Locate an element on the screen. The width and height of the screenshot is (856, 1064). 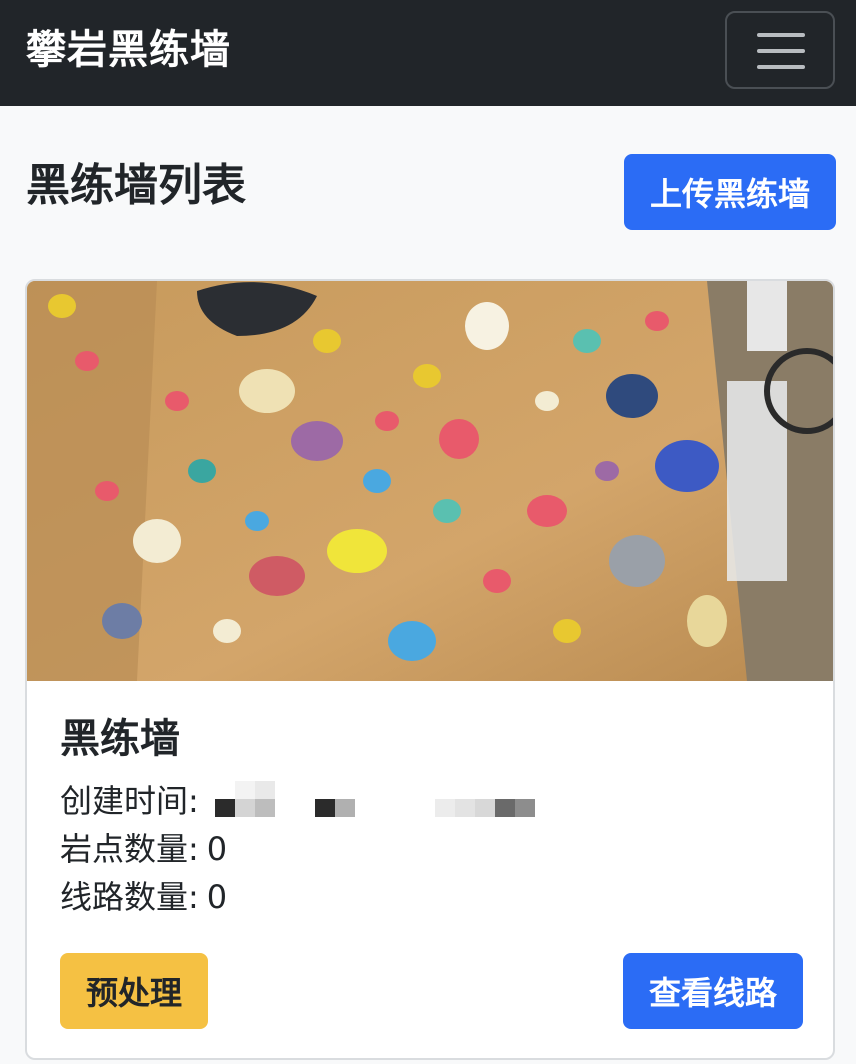
card-title: 黑练墙 is located at coordinates (120, 739).